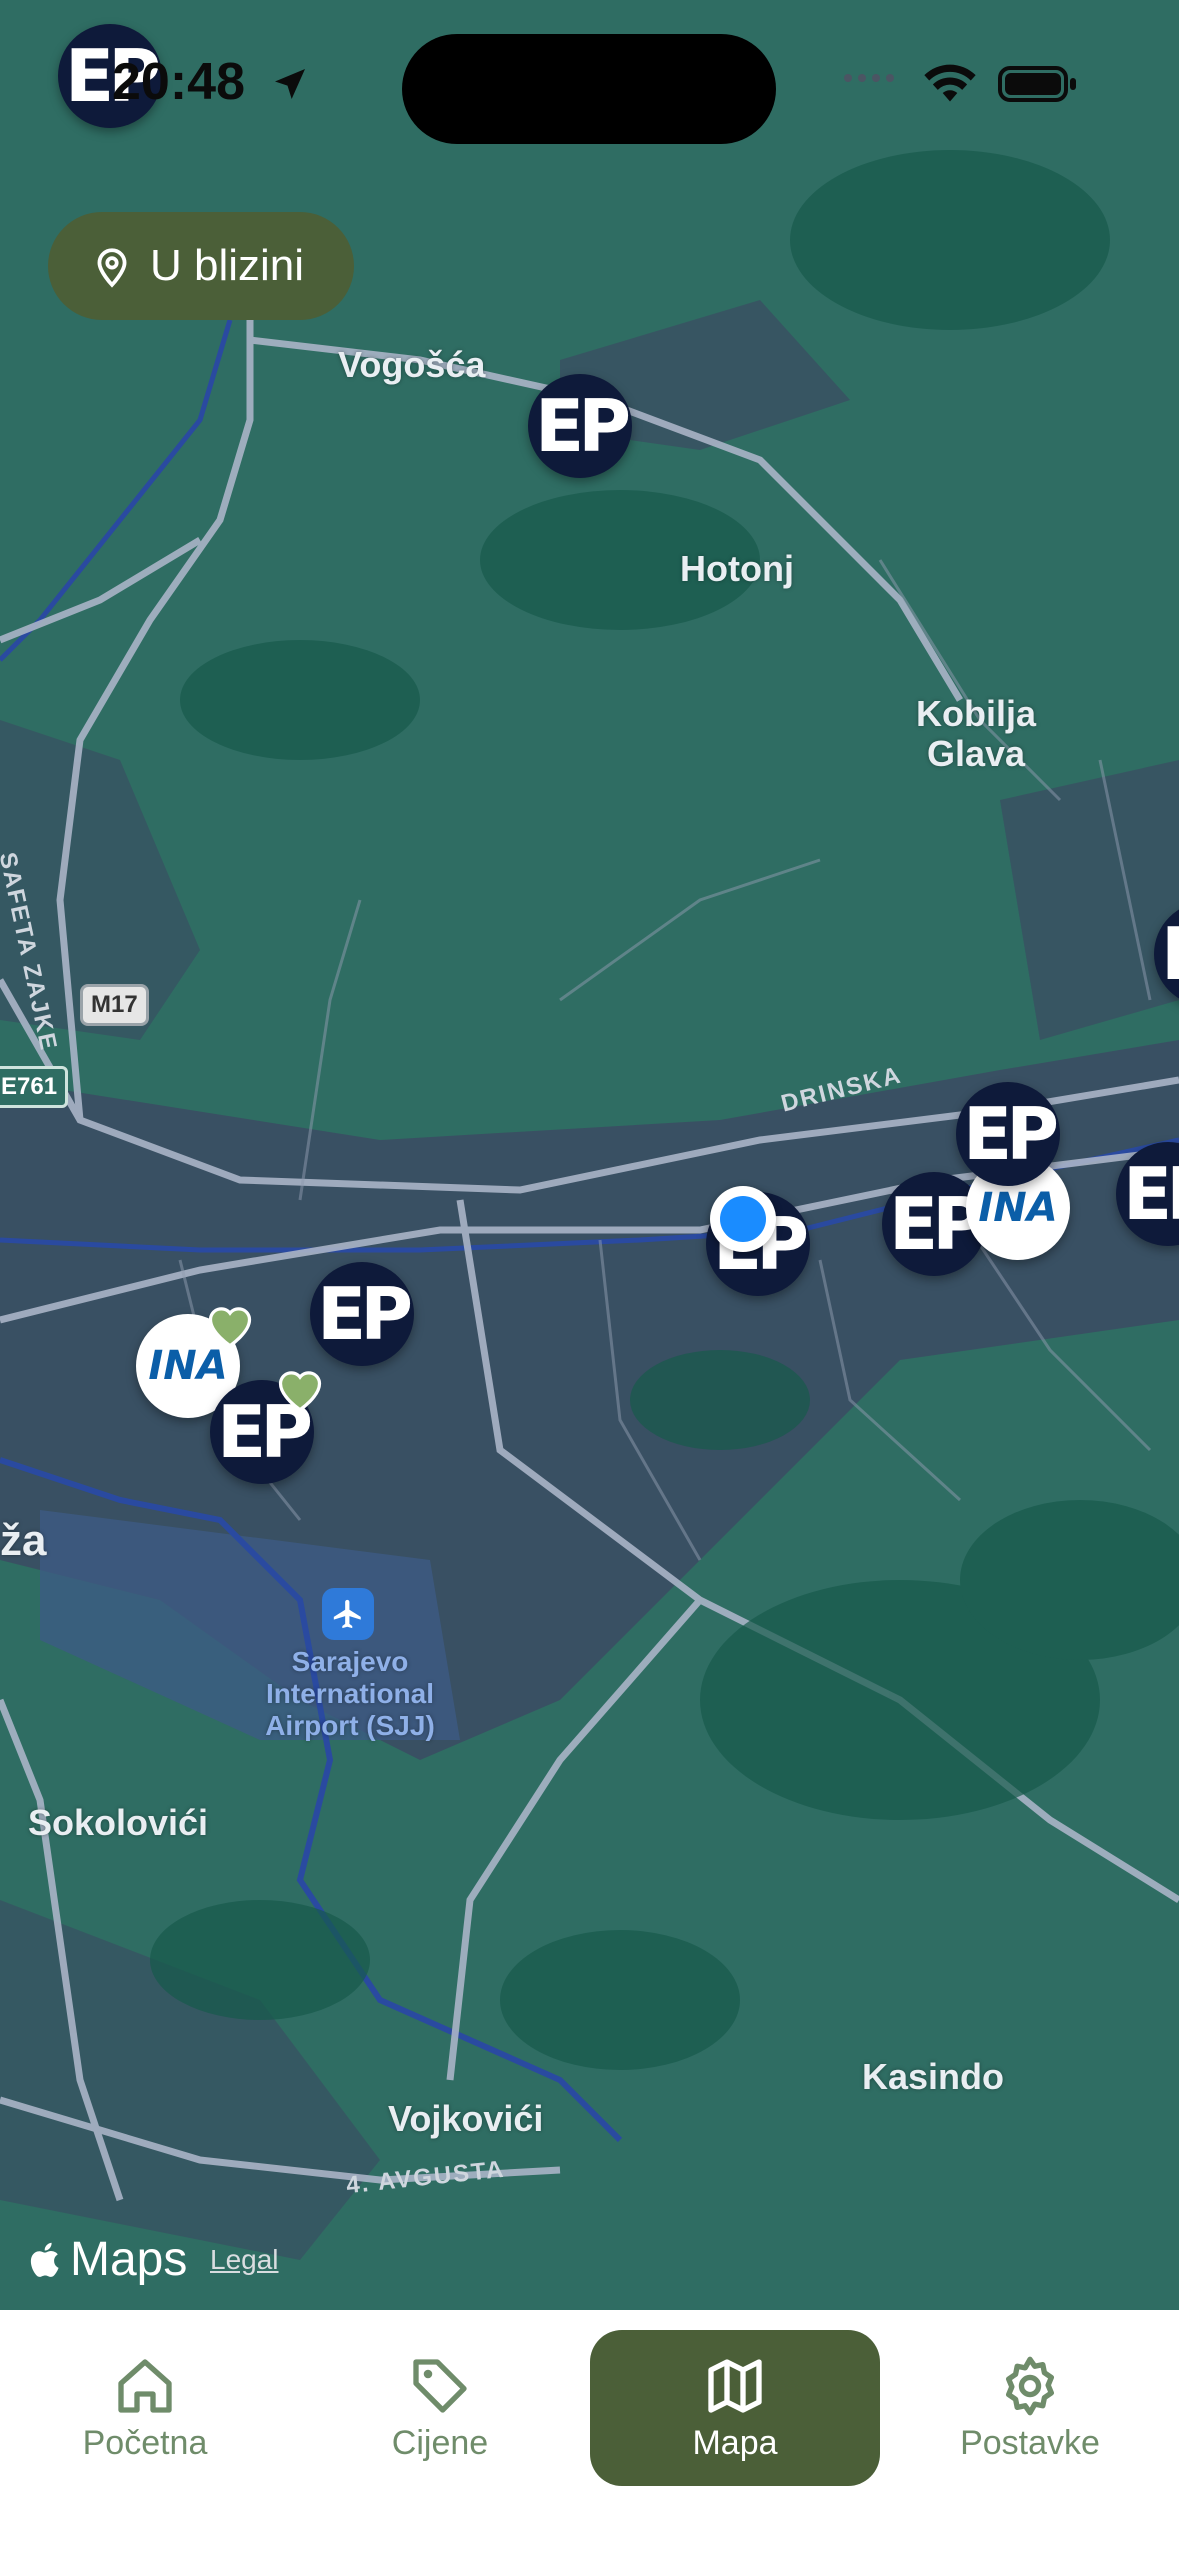  What do you see at coordinates (440, 2385) in the screenshot?
I see `tag-icon` at bounding box center [440, 2385].